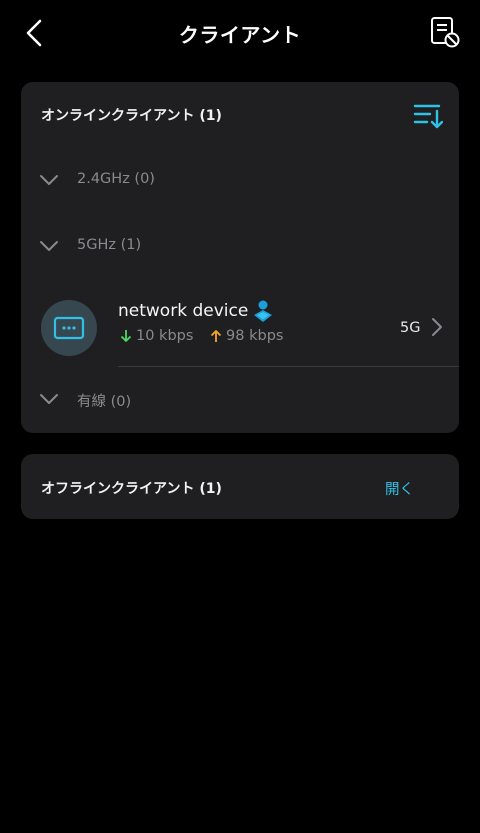 Image resolution: width=480 pixels, height=833 pixels. I want to click on header: クライアント, so click(240, 33).